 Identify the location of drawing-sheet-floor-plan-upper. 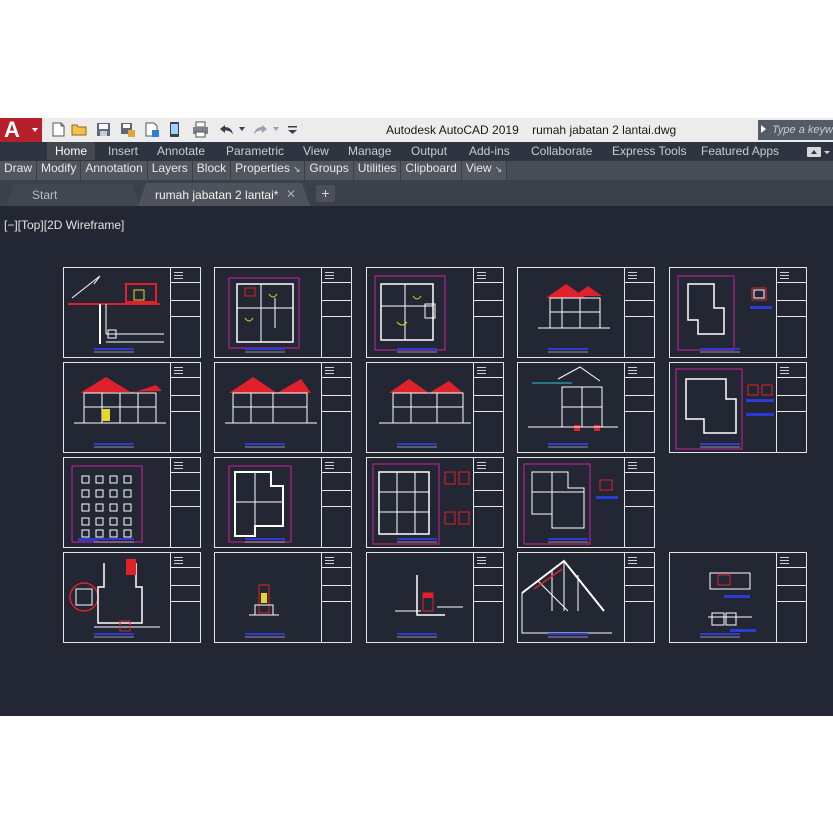
(435, 312).